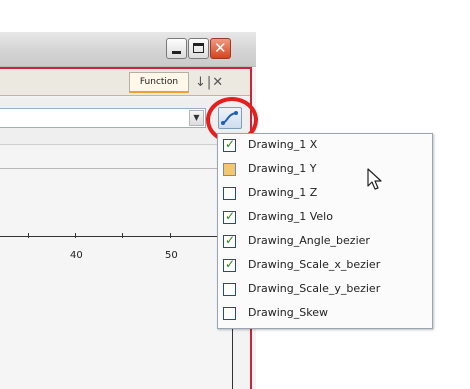 The height and width of the screenshot is (389, 470). What do you see at coordinates (229, 169) in the screenshot?
I see `checkbox-drawing-1-y` at bounding box center [229, 169].